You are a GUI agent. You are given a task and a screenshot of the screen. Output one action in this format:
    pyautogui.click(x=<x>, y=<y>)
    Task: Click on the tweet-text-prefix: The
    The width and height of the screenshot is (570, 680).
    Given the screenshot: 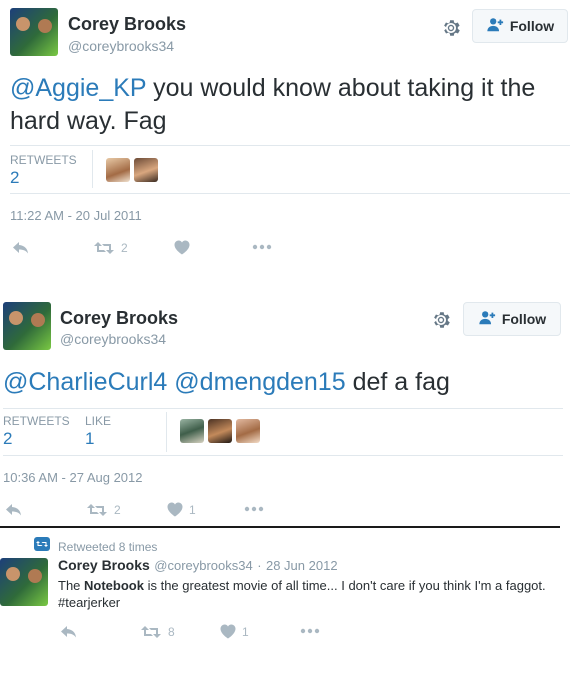 What is the action you would take?
    pyautogui.click(x=71, y=585)
    